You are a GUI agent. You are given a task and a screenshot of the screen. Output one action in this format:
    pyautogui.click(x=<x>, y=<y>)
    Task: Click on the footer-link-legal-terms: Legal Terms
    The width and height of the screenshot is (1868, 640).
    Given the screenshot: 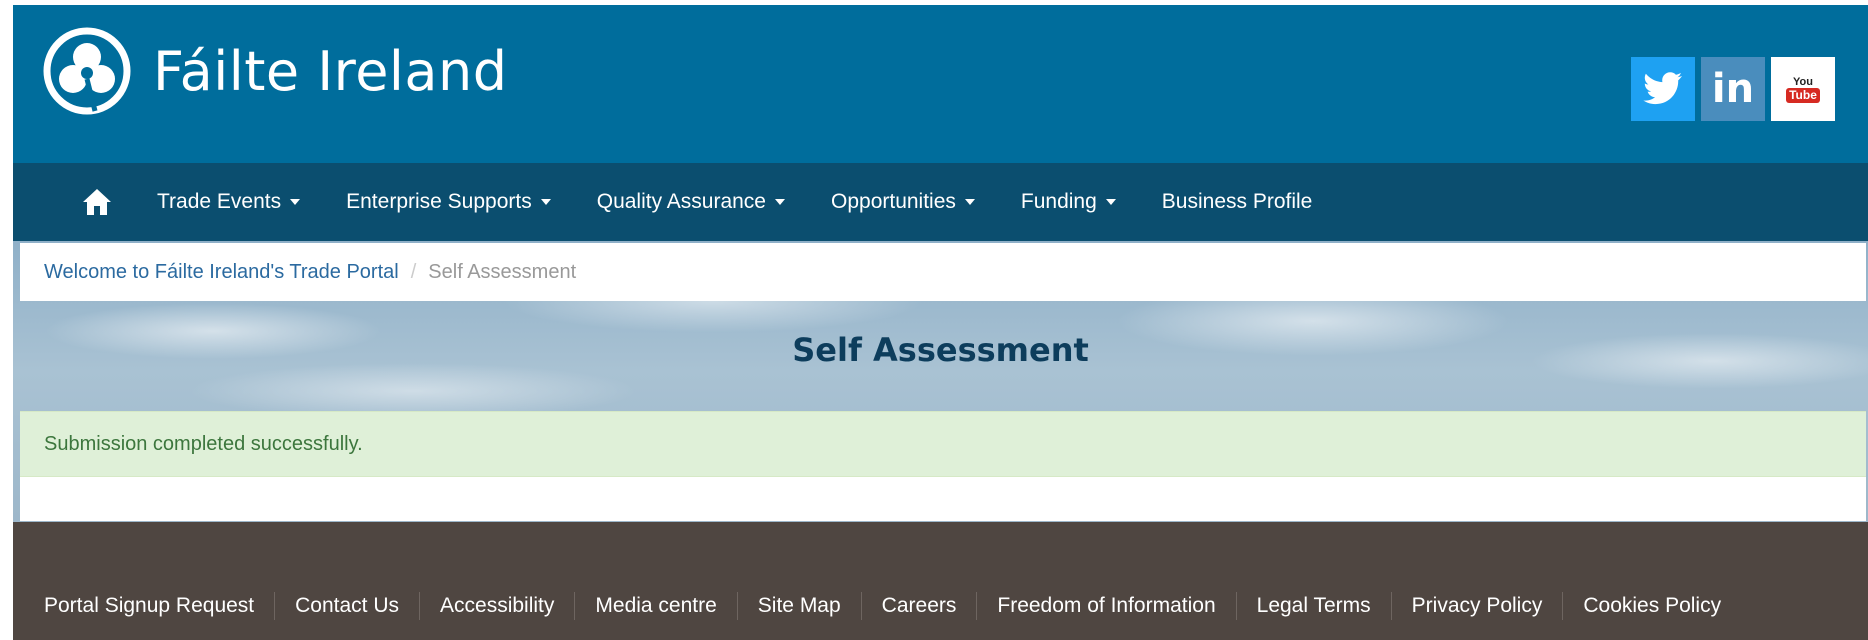 What is the action you would take?
    pyautogui.click(x=1314, y=606)
    